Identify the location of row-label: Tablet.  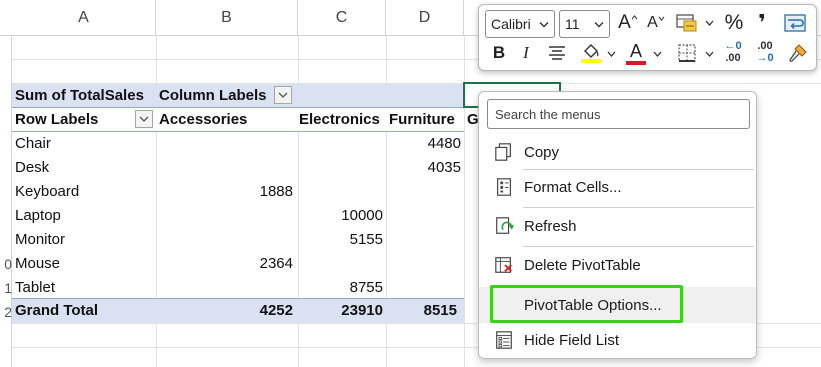
(35, 288).